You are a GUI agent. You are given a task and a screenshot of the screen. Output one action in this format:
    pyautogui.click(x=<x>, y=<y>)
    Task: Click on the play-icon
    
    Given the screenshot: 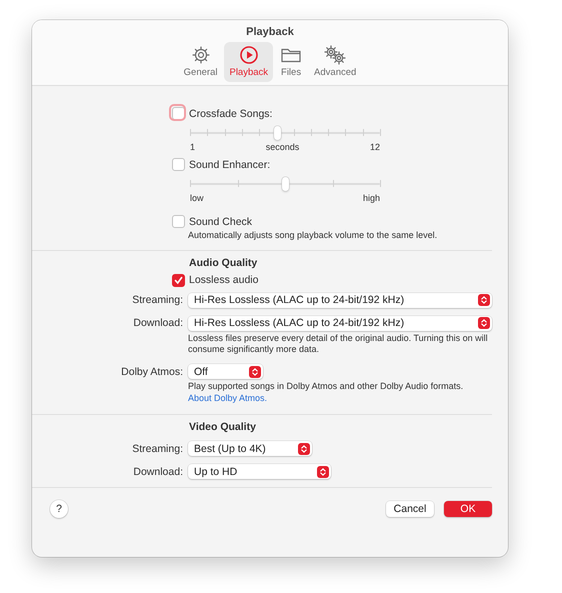 What is the action you would take?
    pyautogui.click(x=248, y=55)
    